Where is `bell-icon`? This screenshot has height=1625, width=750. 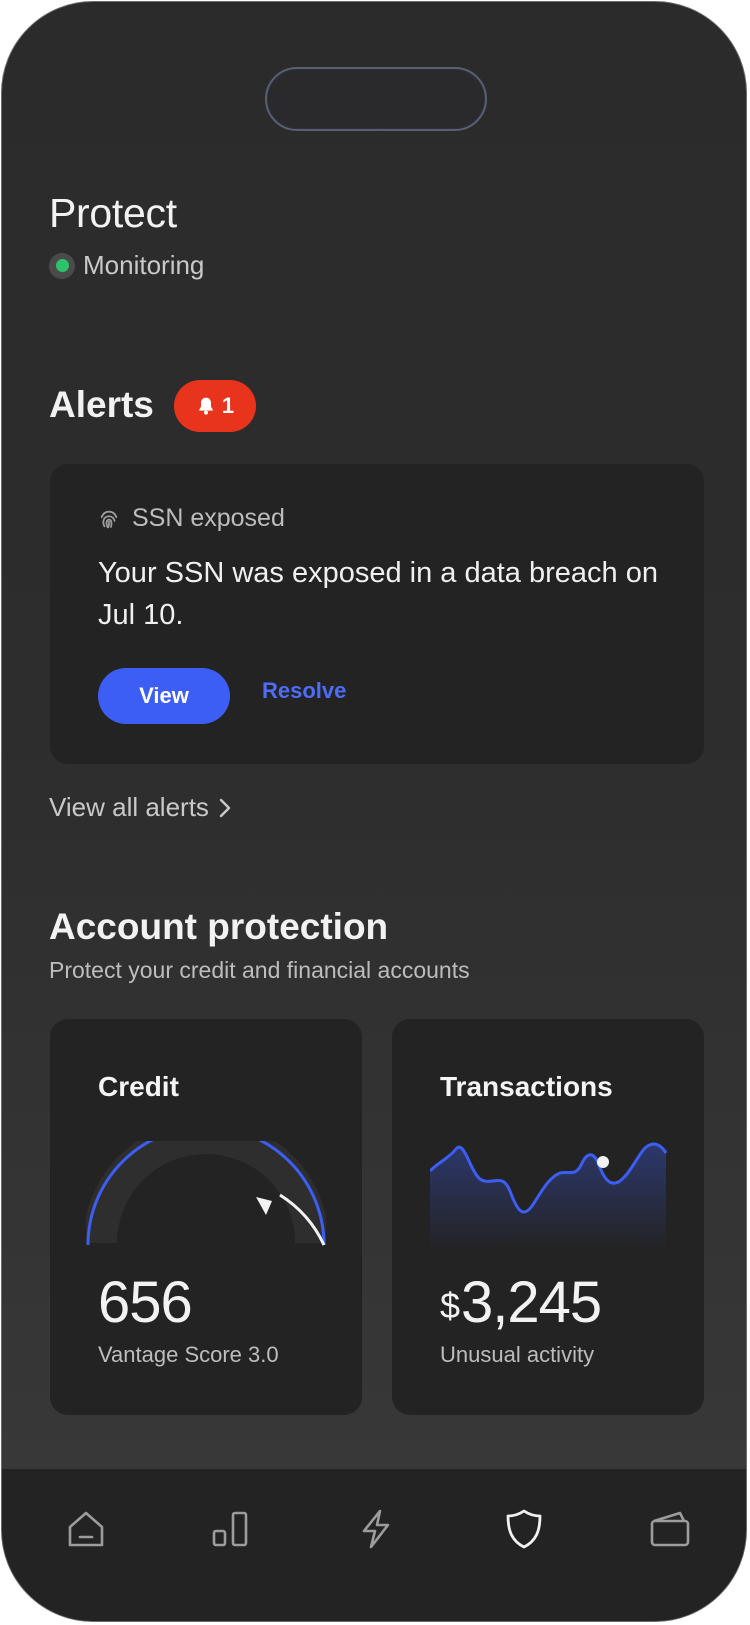
bell-icon is located at coordinates (206, 406).